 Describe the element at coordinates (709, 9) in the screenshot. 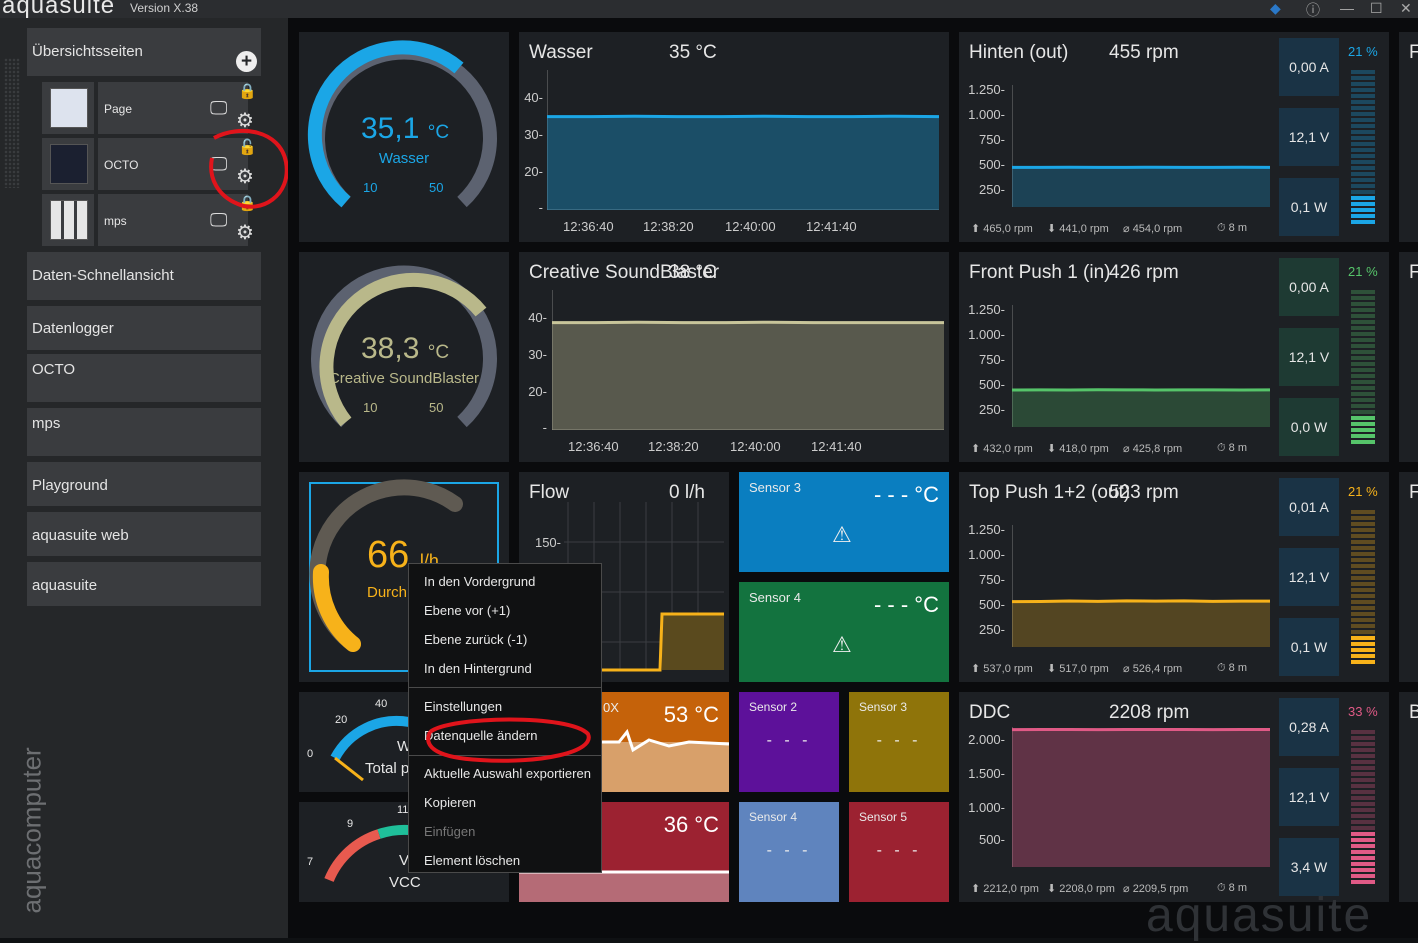

I see `title-bar: aquasuite Version X.38 ◆ ⓘ — ☐ ✕` at that location.